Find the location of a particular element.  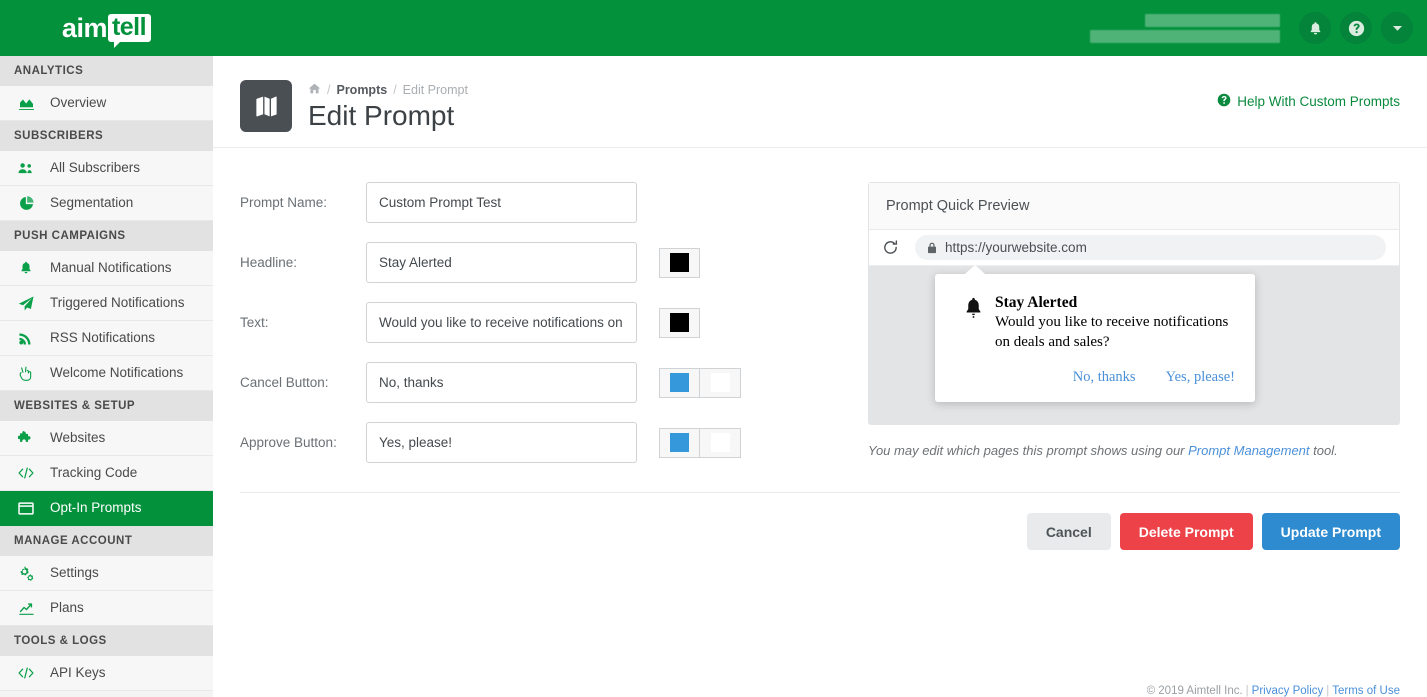

help-button is located at coordinates (1356, 28).